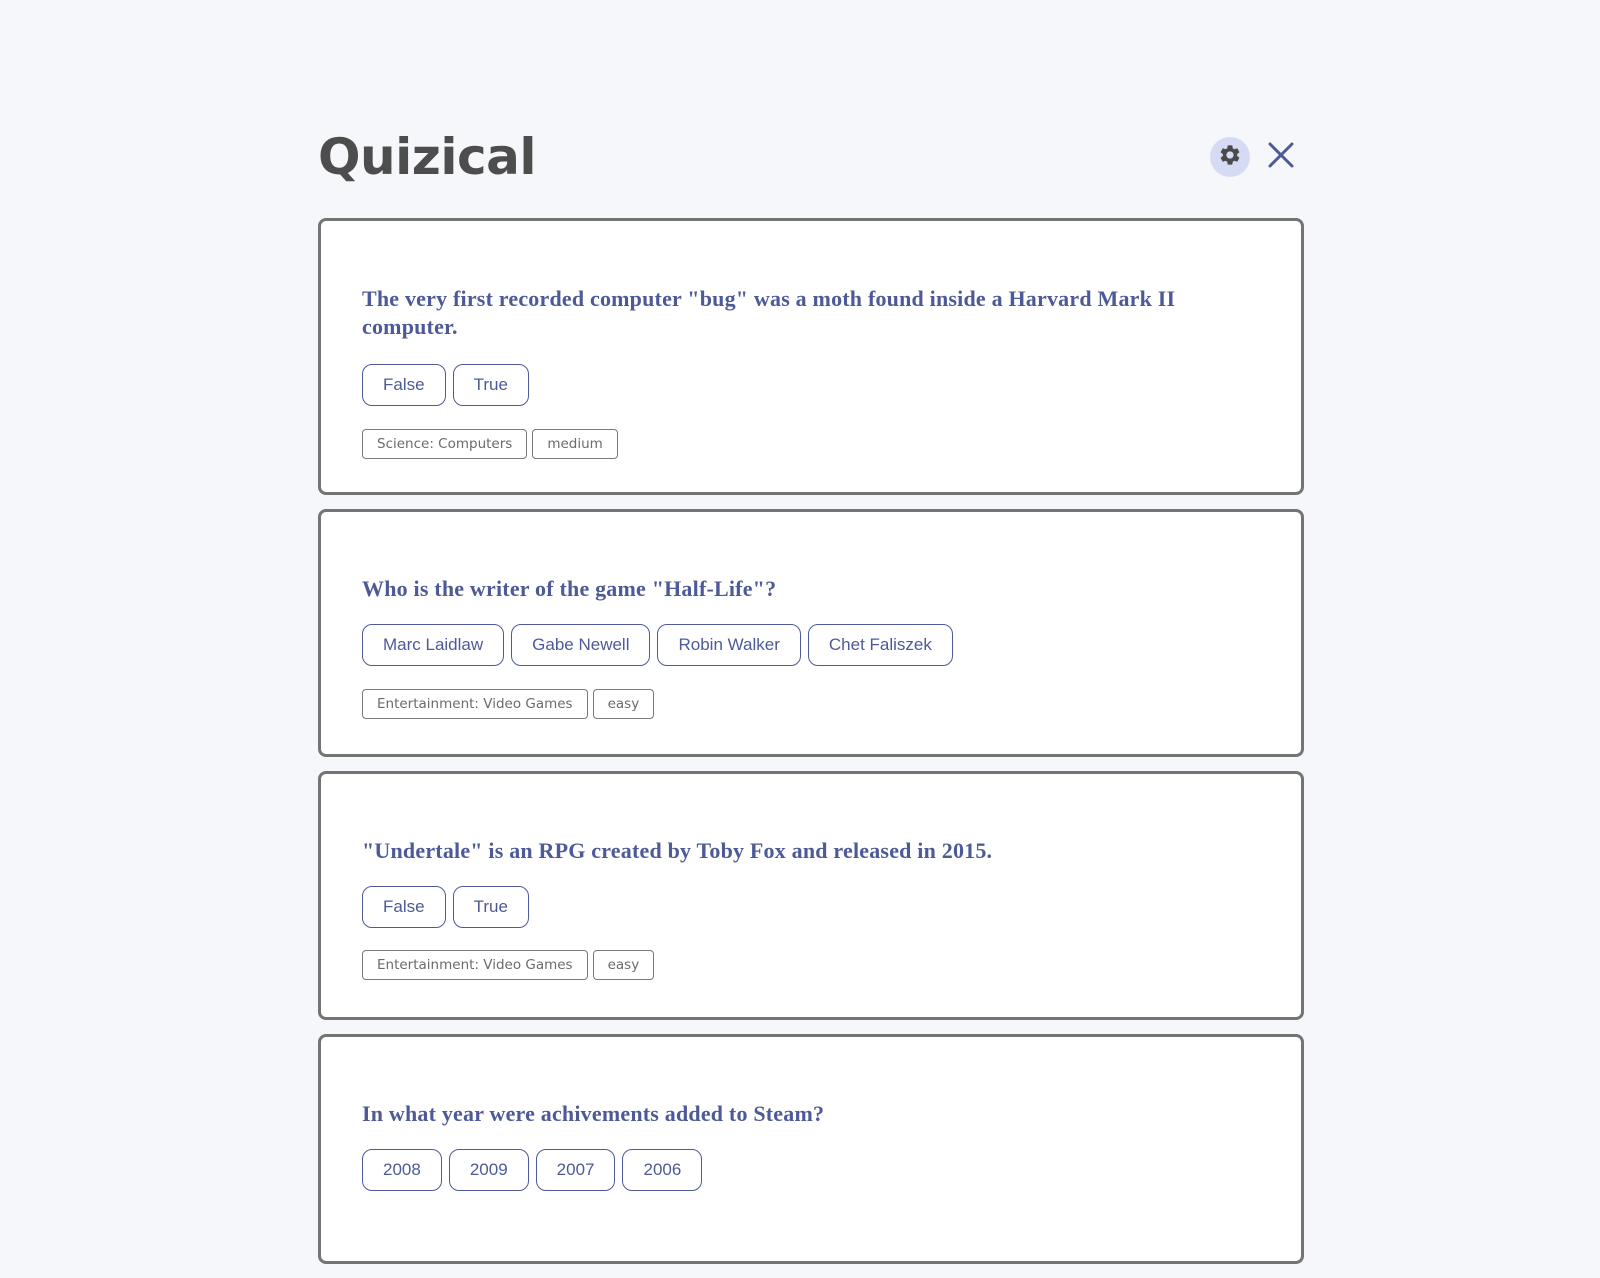 This screenshot has width=1600, height=1278. I want to click on gear-icon, so click(1230, 157).